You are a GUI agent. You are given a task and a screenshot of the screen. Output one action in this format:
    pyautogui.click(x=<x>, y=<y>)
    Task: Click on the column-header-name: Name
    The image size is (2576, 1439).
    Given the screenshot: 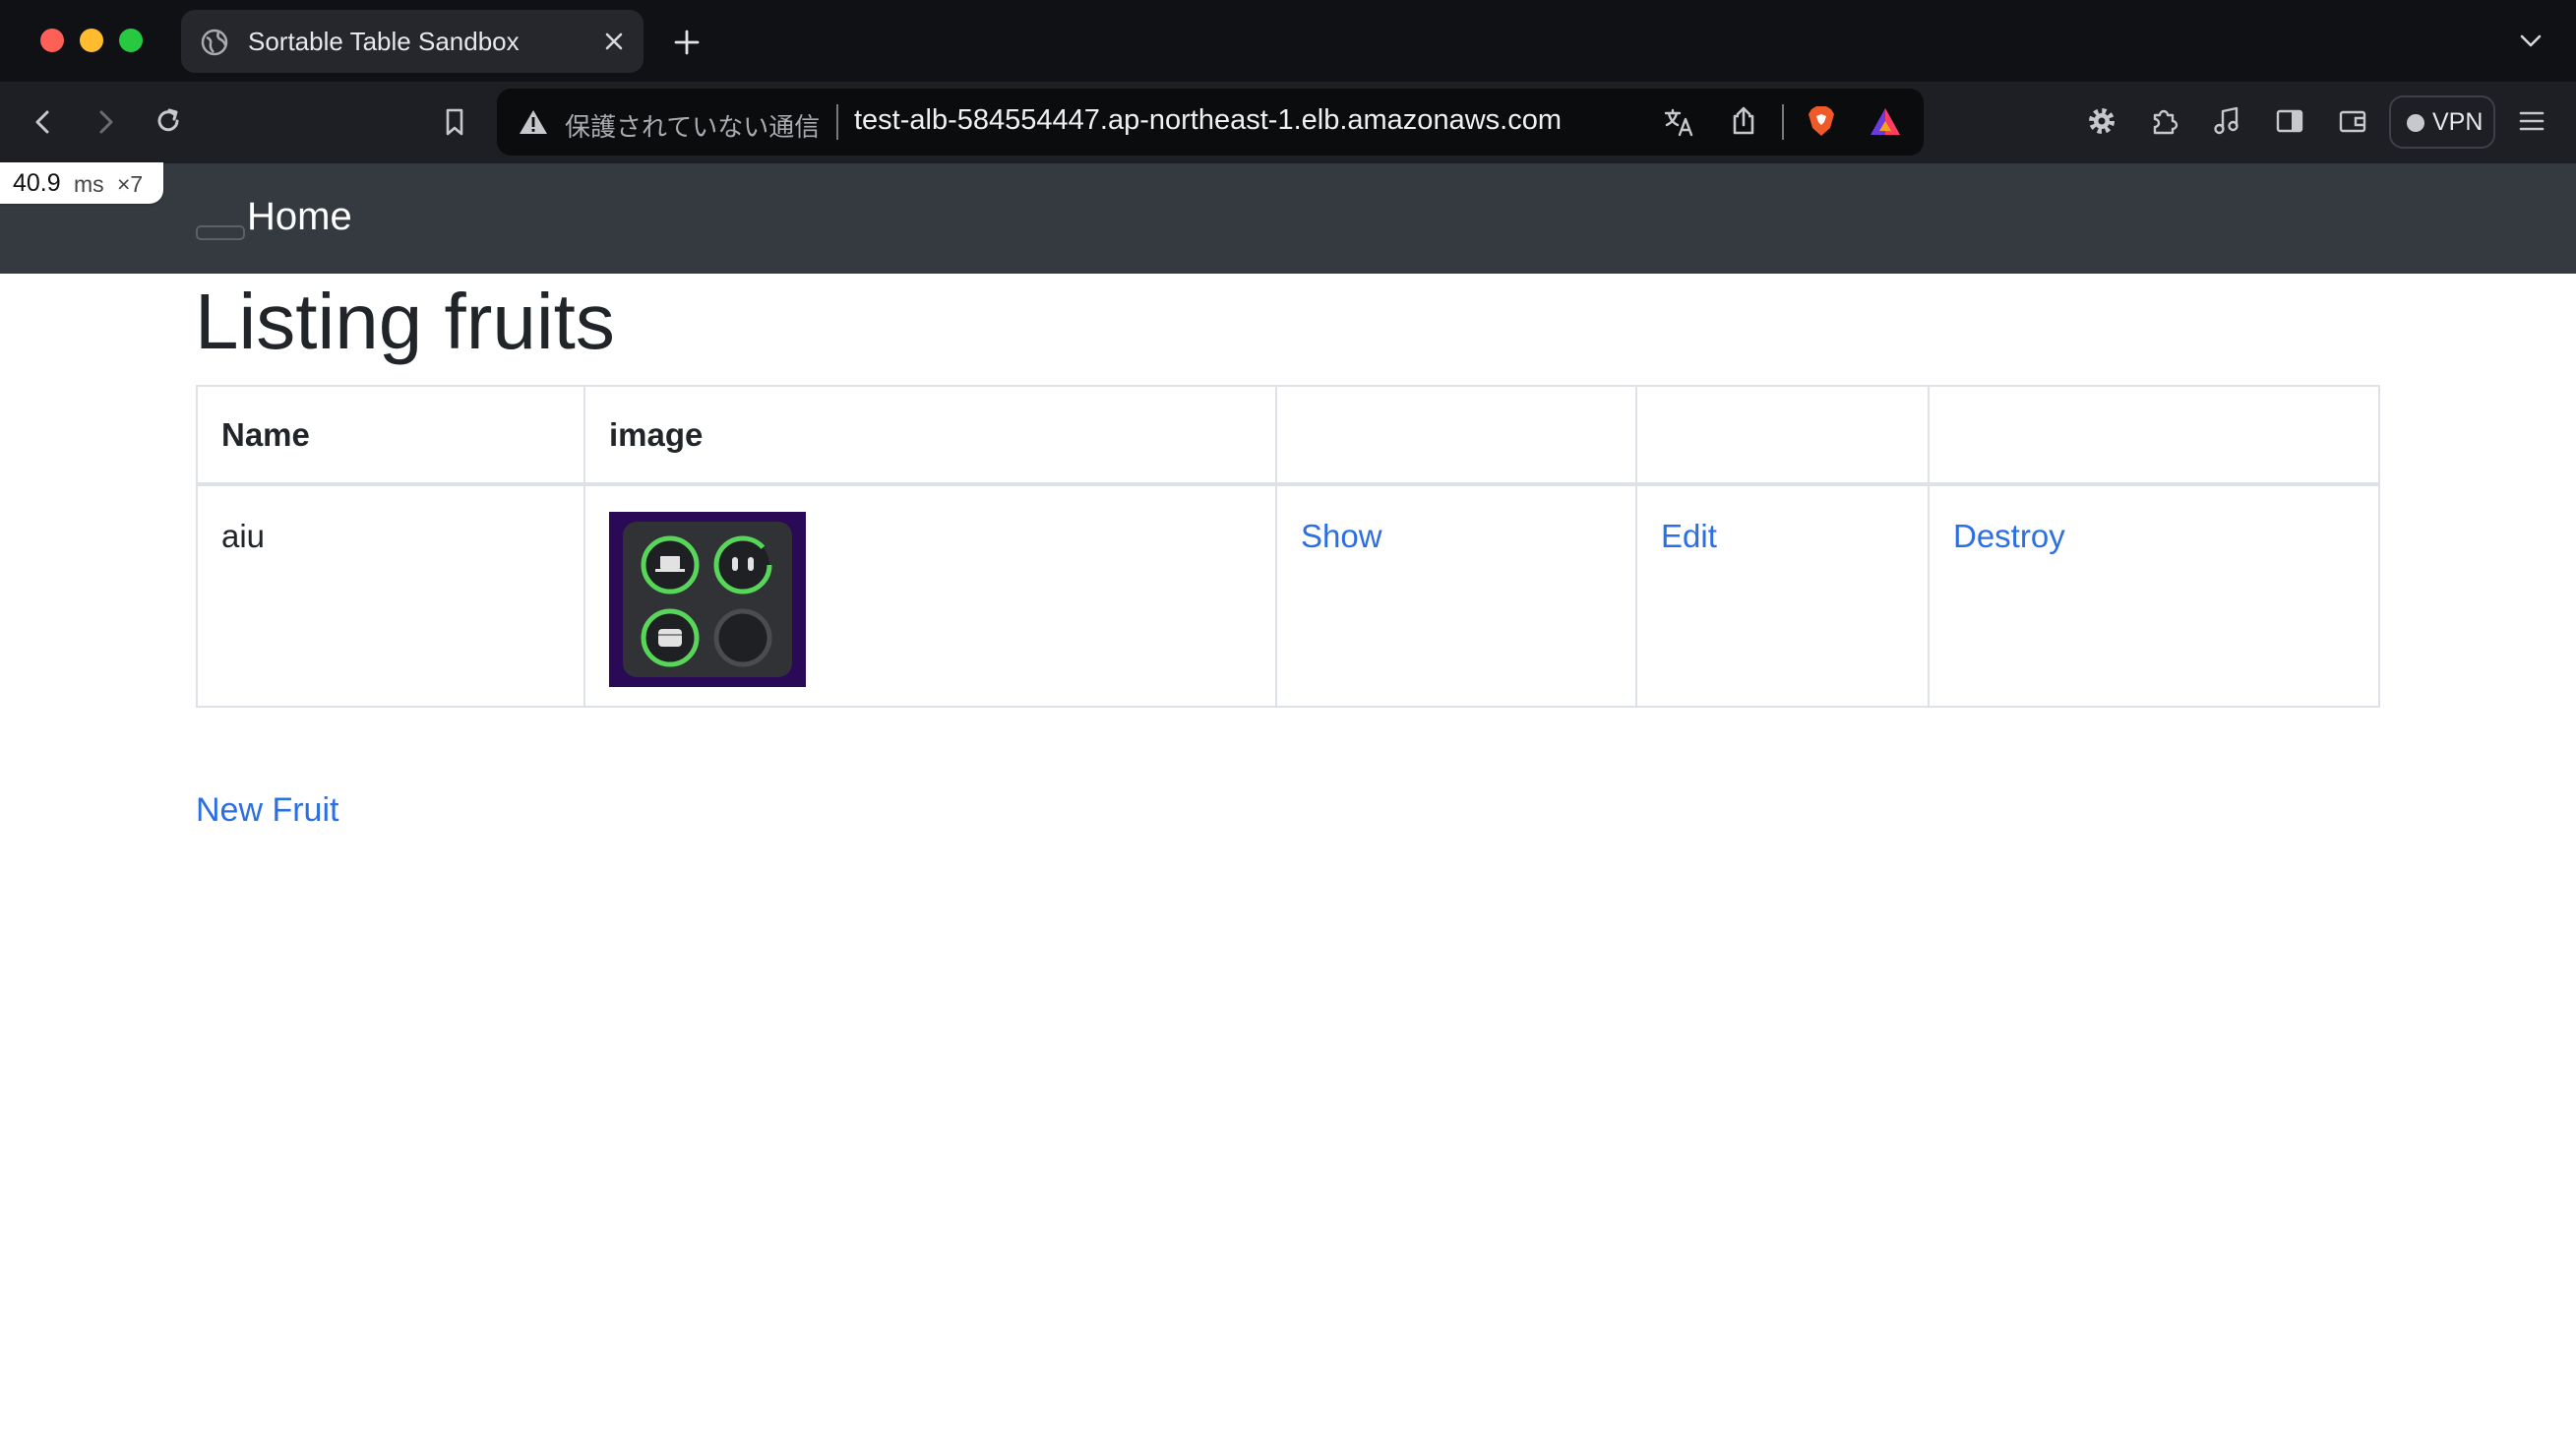 What is the action you would take?
    pyautogui.click(x=390, y=436)
    